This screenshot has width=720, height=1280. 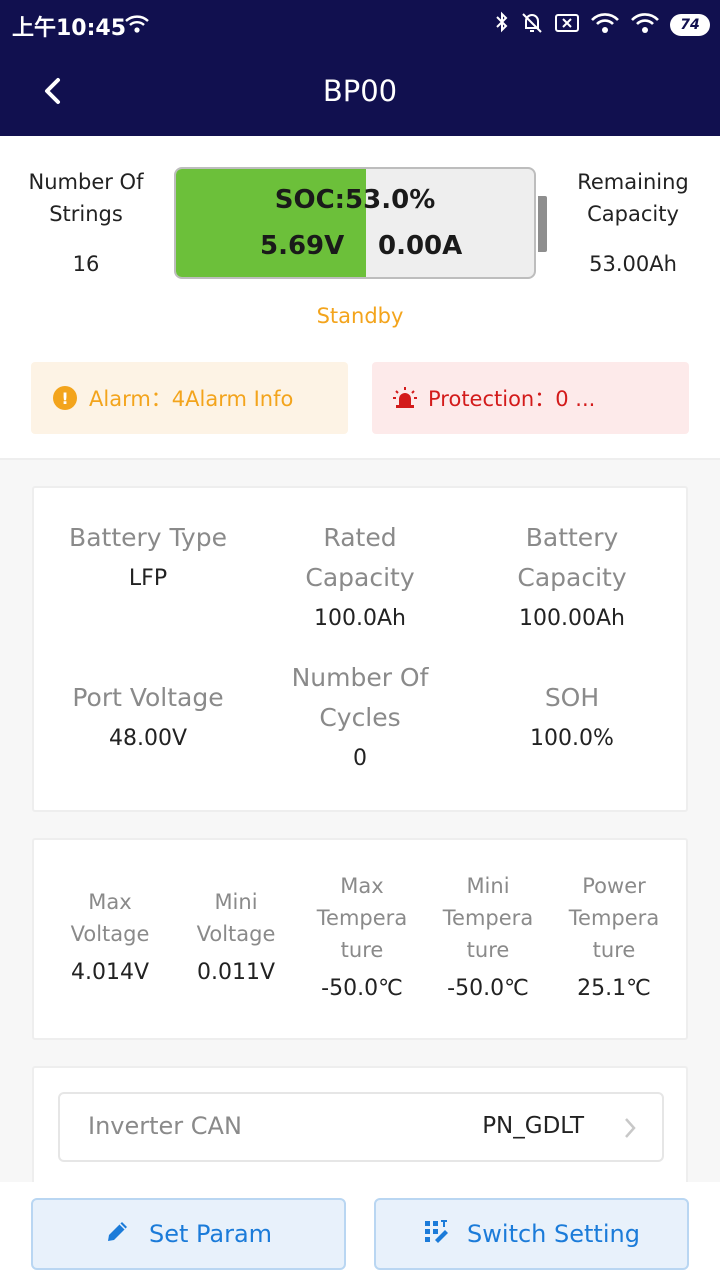 I want to click on battery-tip, so click(x=542, y=224).